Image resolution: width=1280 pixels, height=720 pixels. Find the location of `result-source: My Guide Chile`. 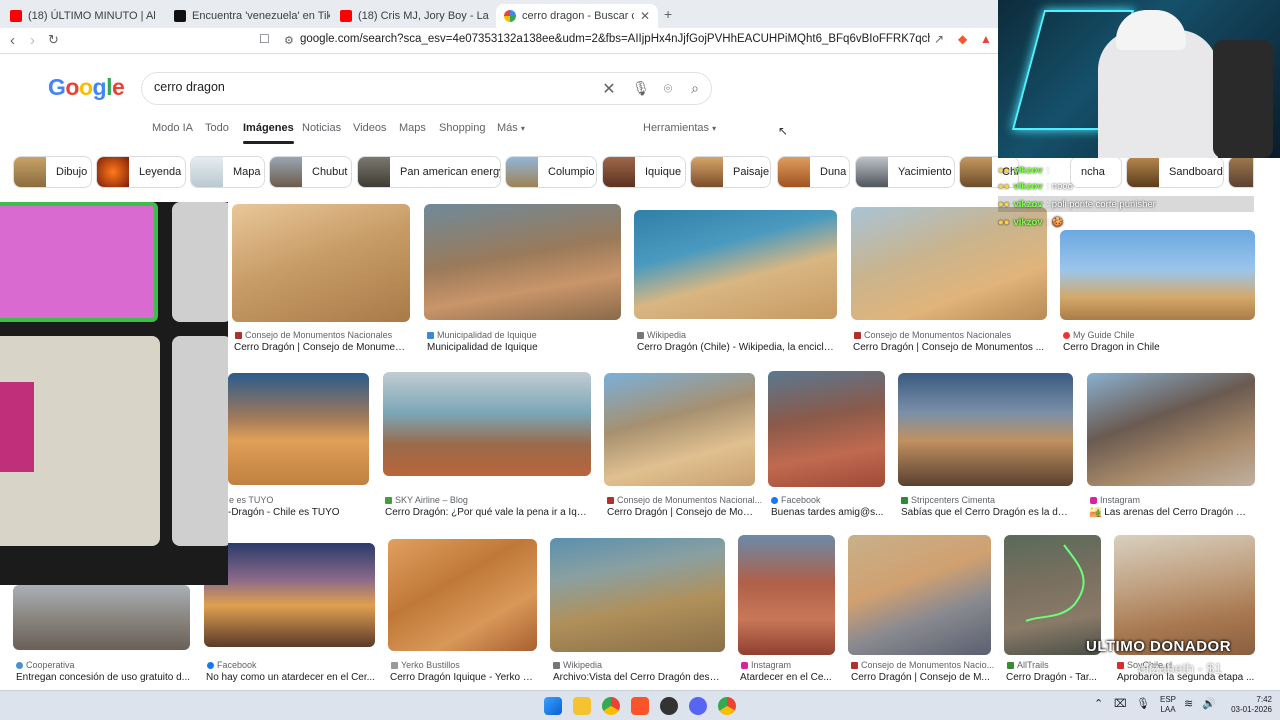

result-source: My Guide Chile is located at coordinates (1099, 335).